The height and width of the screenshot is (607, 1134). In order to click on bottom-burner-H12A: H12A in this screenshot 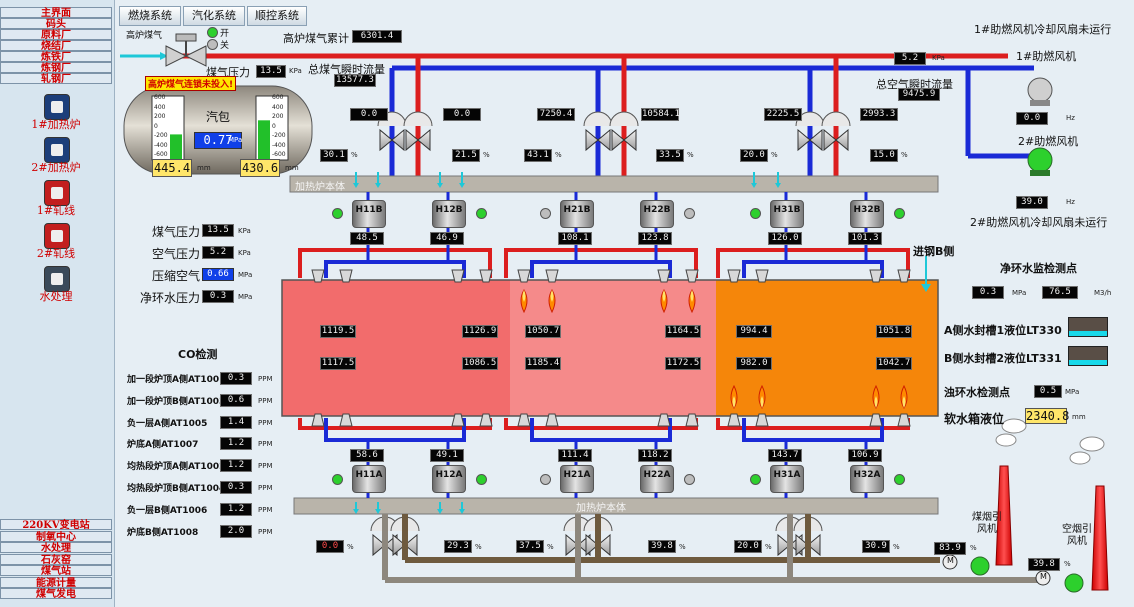, I will do `click(449, 479)`.